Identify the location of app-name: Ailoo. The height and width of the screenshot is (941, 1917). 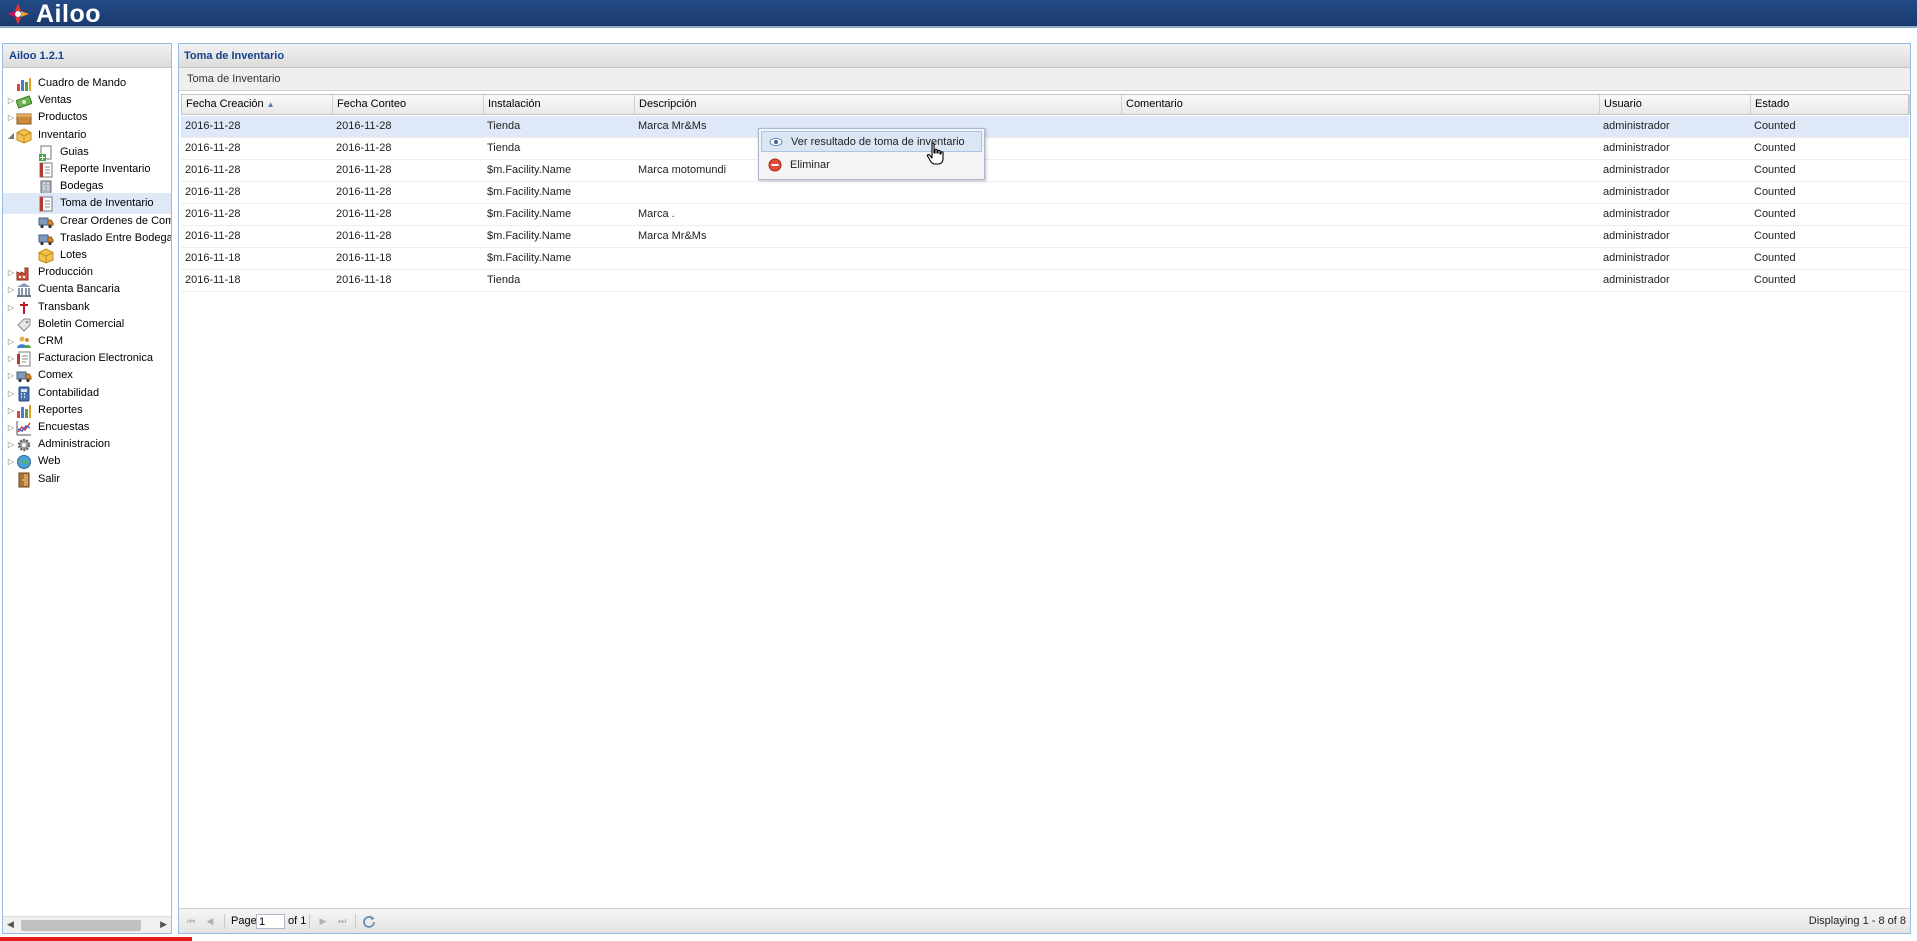
(68, 14).